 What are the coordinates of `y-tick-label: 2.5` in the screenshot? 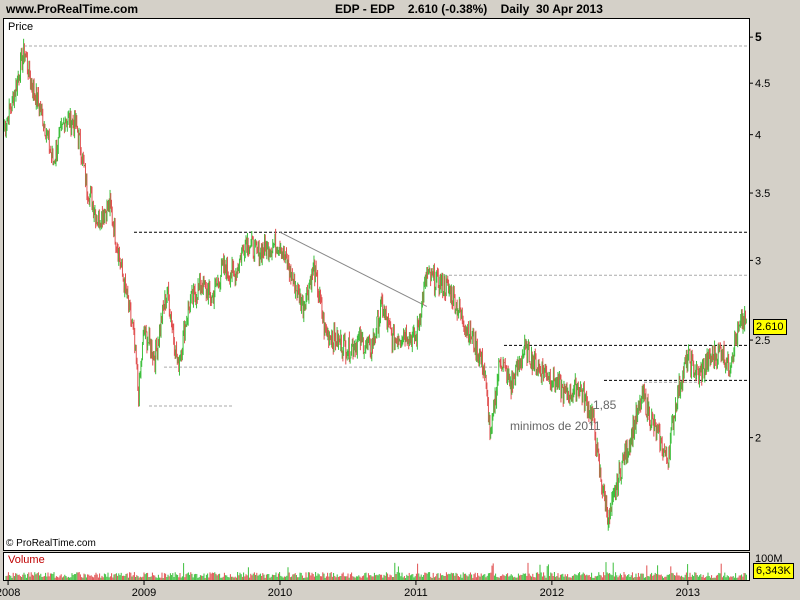 It's located at (762, 341).